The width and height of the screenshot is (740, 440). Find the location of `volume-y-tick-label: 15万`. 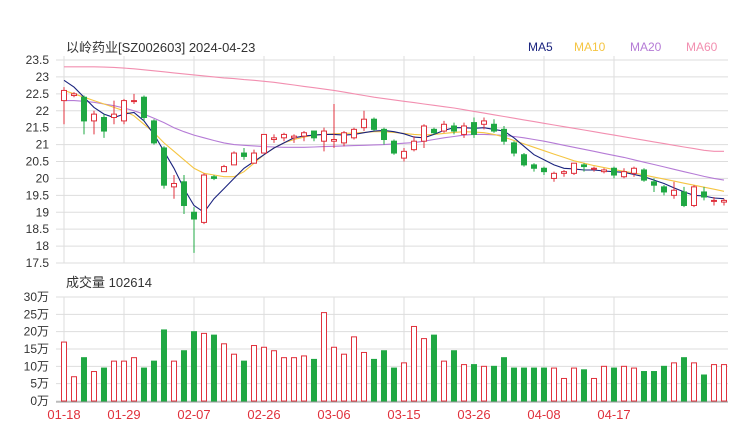

volume-y-tick-label: 15万 is located at coordinates (36, 349).